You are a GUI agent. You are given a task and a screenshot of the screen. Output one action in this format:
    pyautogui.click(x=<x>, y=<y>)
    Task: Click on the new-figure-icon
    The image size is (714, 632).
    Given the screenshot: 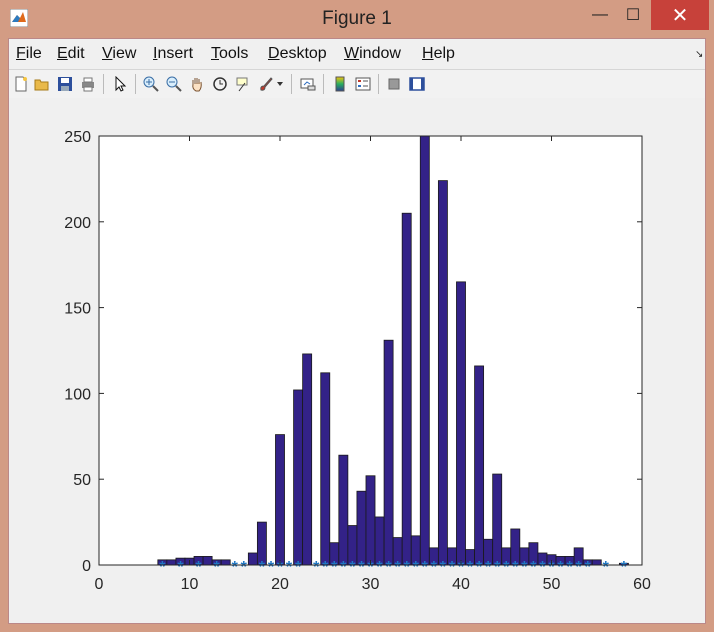 What is the action you would take?
    pyautogui.click(x=21, y=84)
    